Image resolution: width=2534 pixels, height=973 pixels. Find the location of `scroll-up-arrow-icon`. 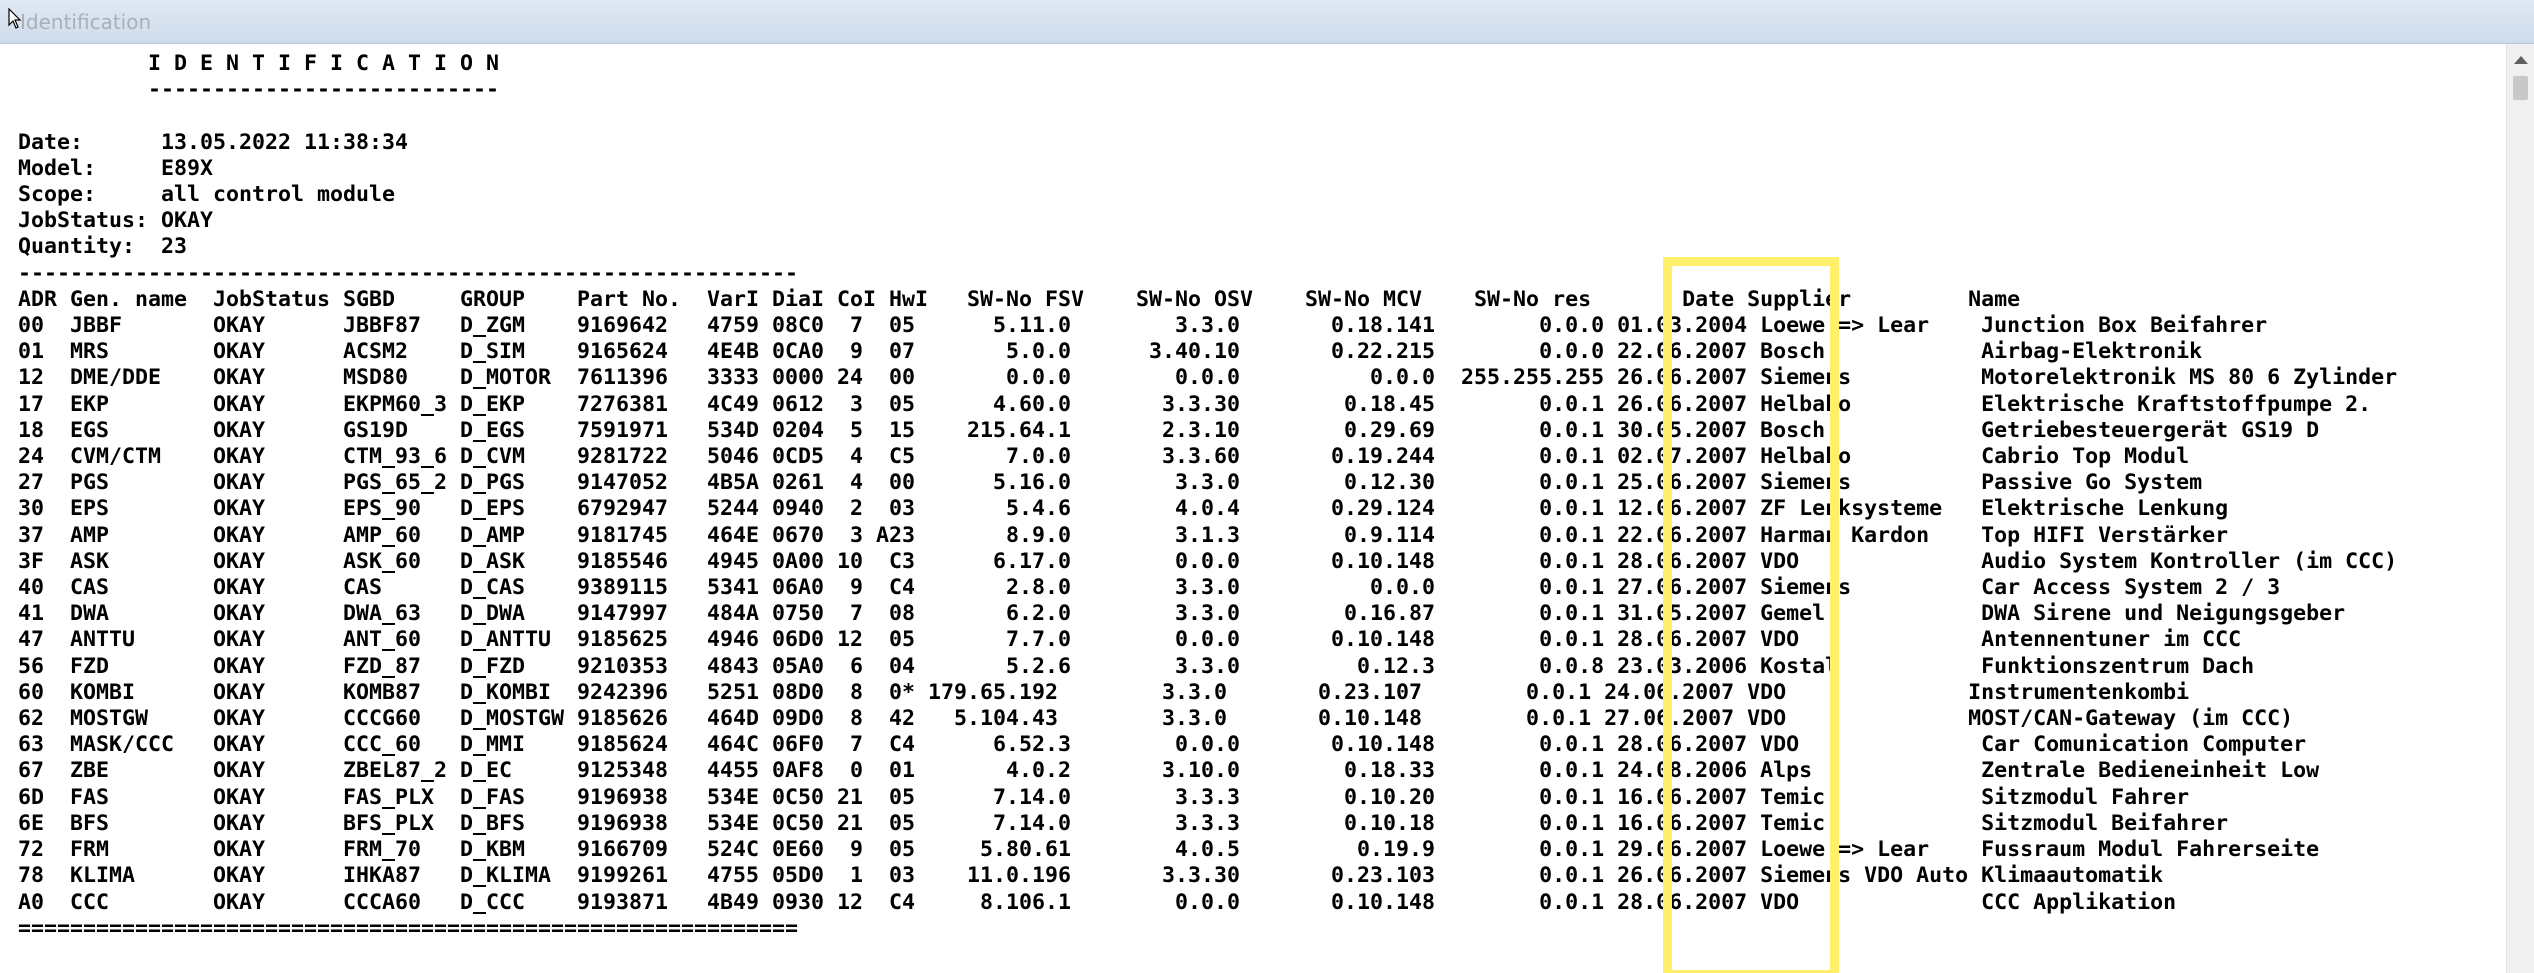

scroll-up-arrow-icon is located at coordinates (2521, 60).